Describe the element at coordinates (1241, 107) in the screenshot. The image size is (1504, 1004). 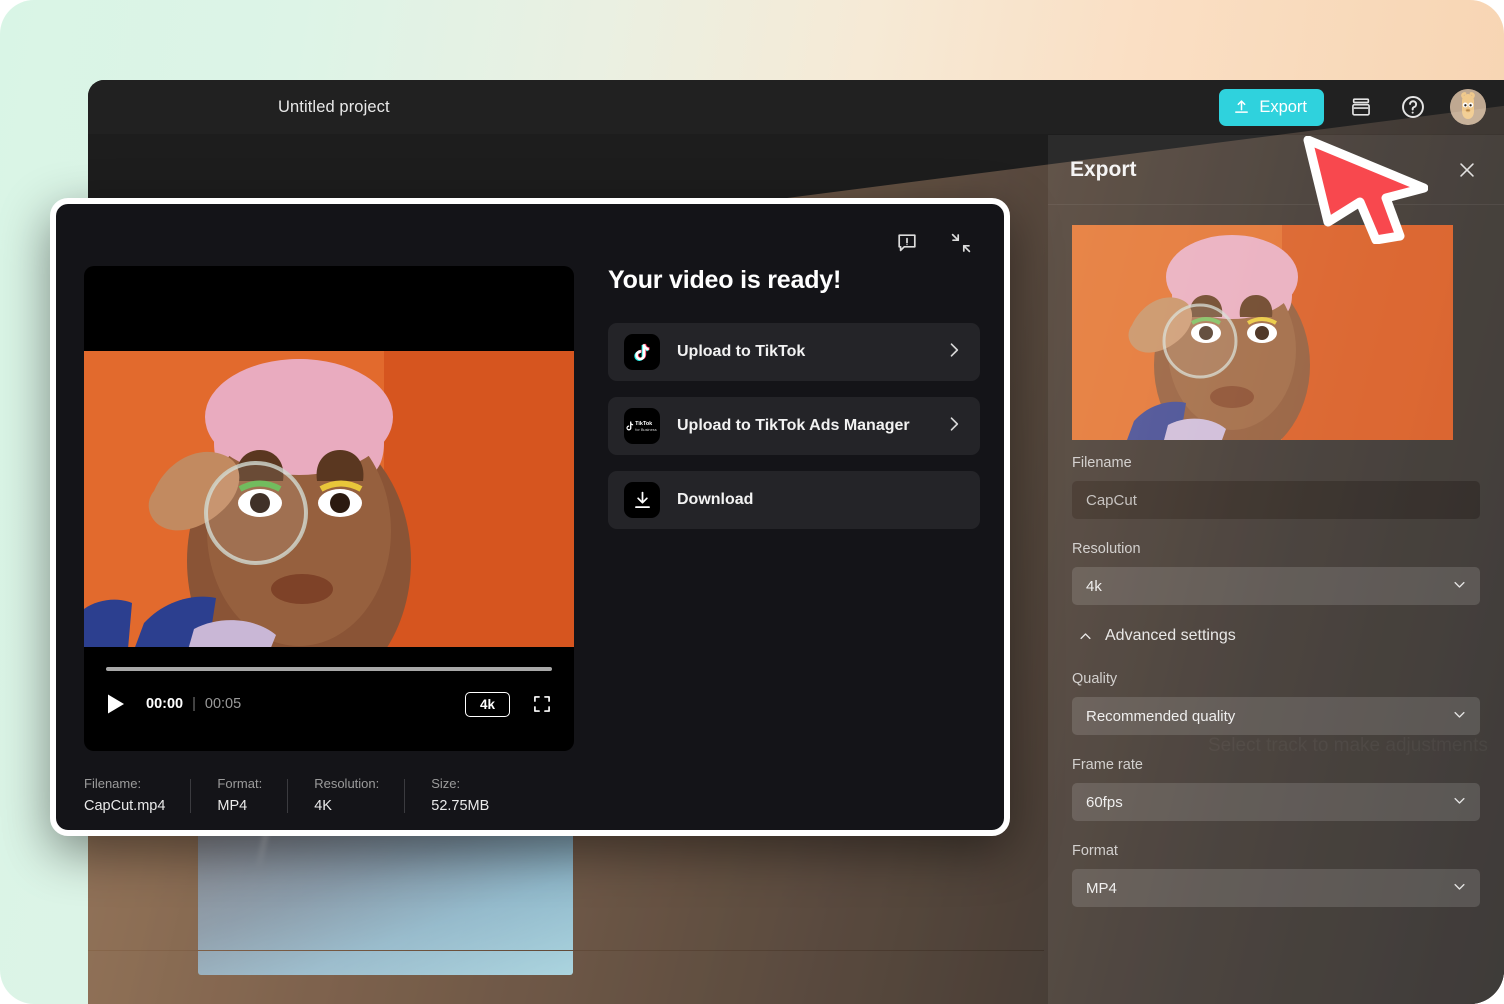
I see `upload-arrow-icon` at that location.